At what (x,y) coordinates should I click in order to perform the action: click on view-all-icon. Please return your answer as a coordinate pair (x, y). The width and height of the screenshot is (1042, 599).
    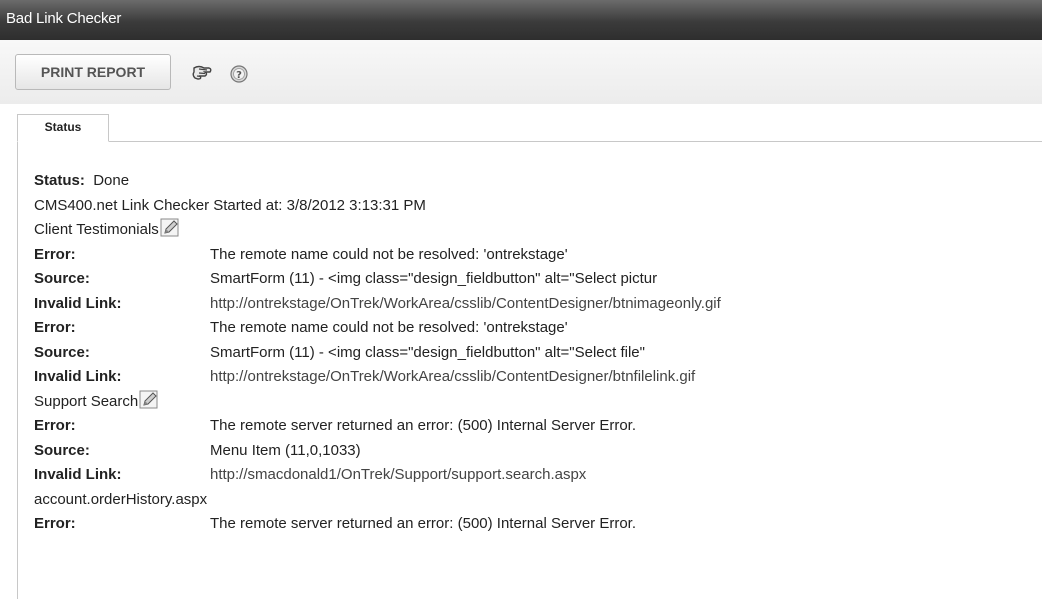
    Looking at the image, I should click on (202, 74).